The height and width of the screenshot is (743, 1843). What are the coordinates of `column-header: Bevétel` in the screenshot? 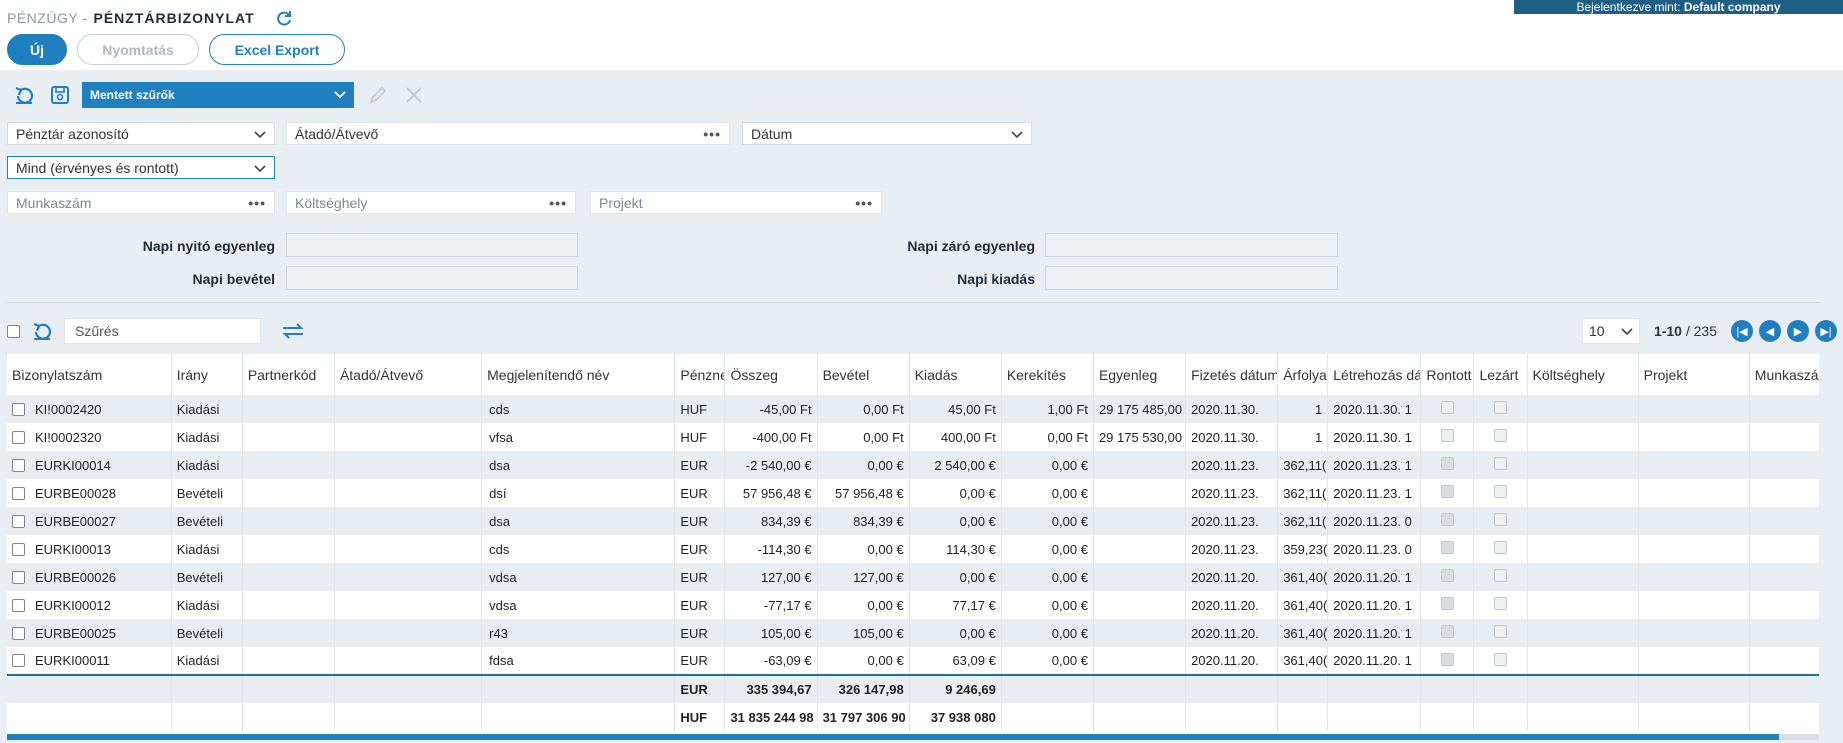 It's located at (863, 374).